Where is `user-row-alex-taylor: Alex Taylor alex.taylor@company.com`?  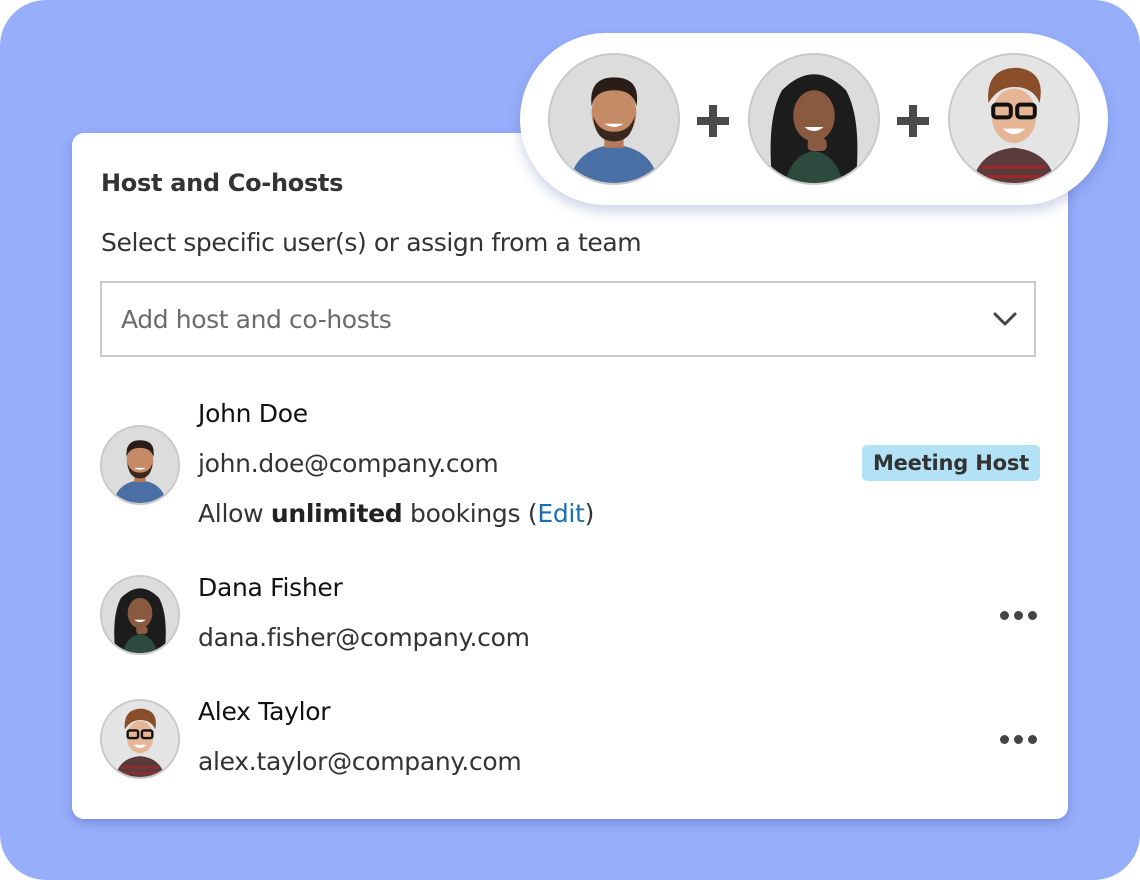
user-row-alex-taylor: Alex Taylor alex.taylor@company.com is located at coordinates (570, 742).